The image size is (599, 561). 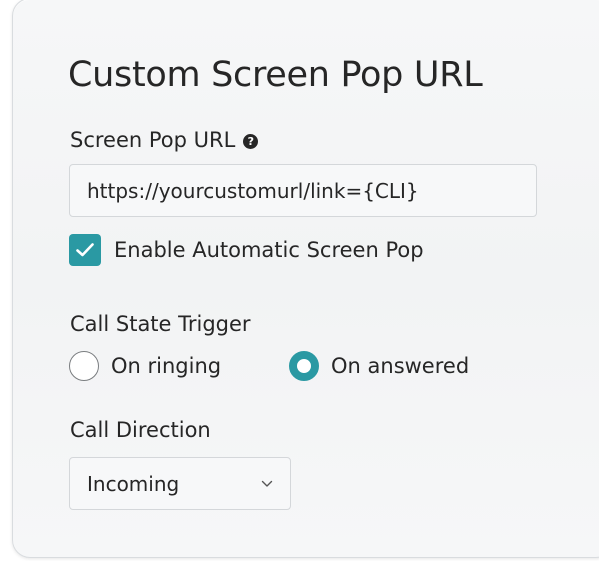 I want to click on checkbox-label: Enable Automatic Screen Pop, so click(x=269, y=250).